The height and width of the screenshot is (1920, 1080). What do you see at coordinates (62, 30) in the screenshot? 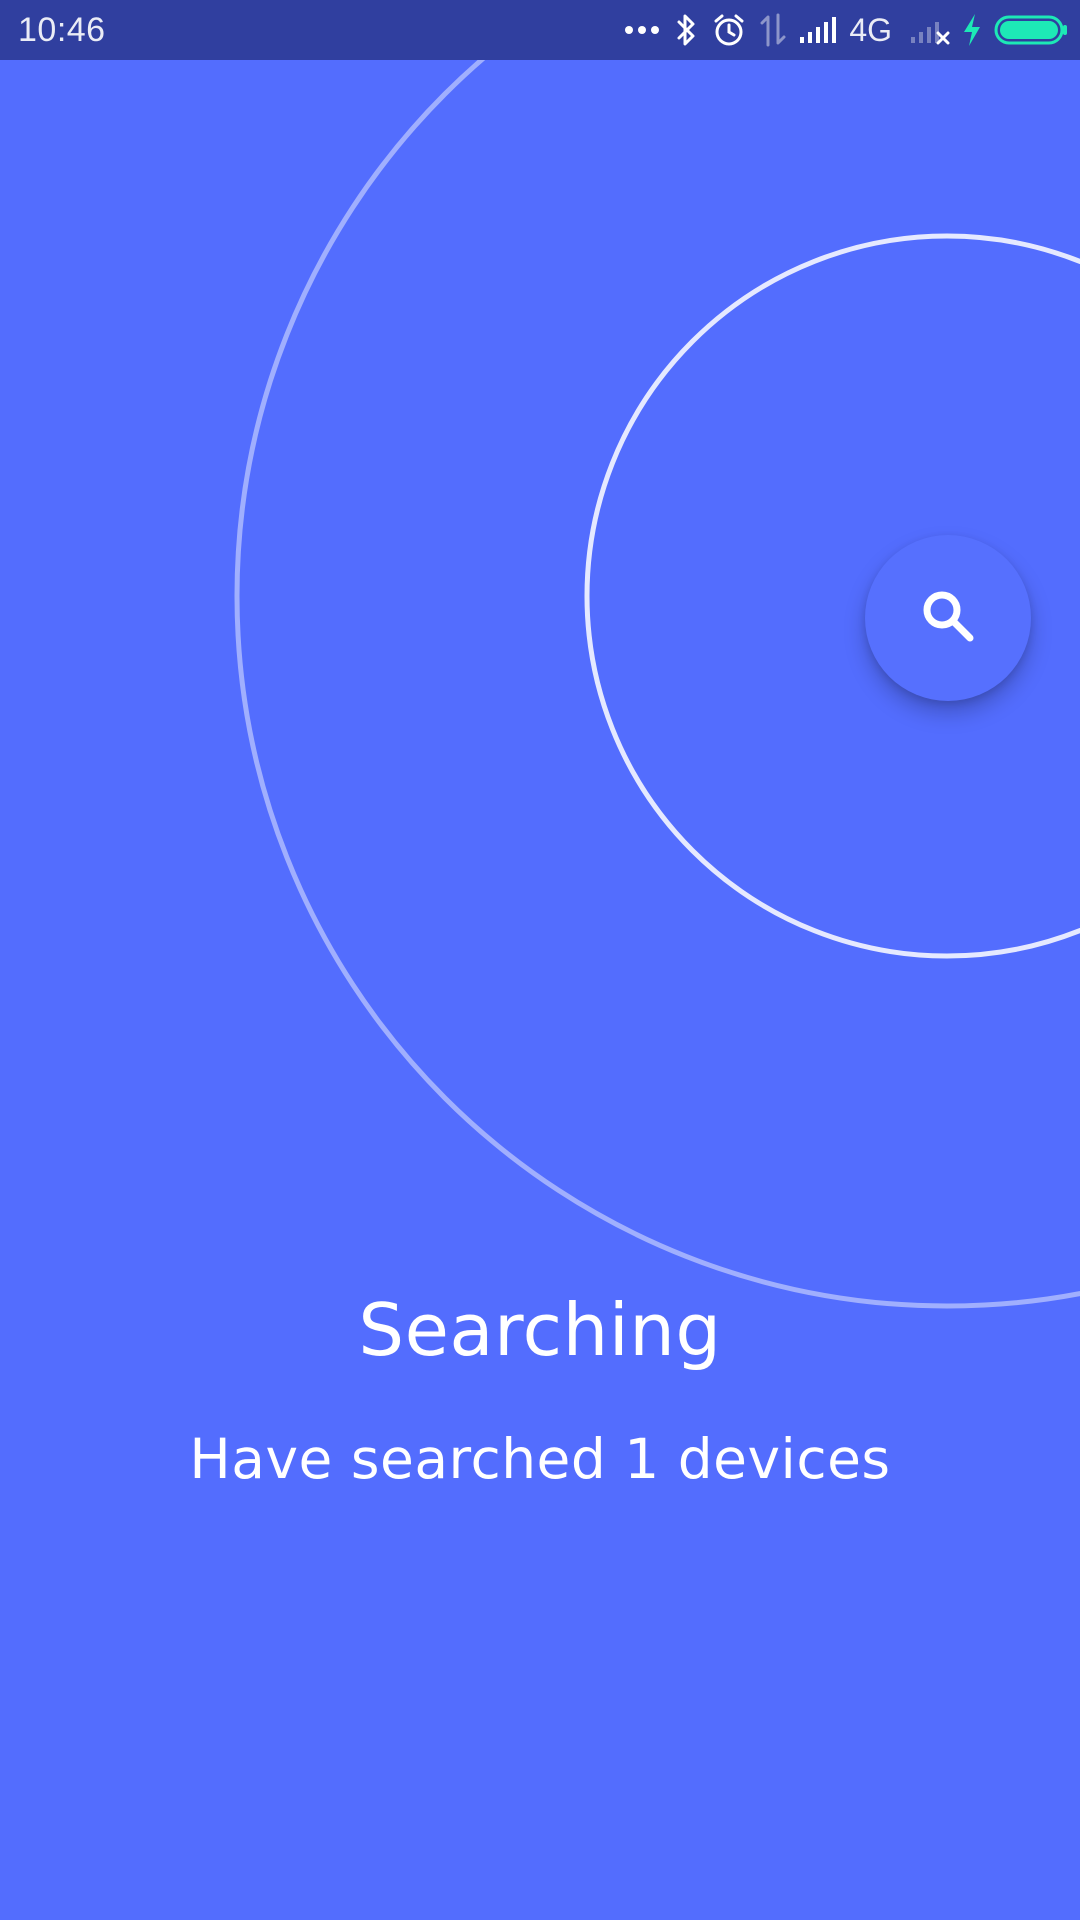
I see `status-time: 10:46` at bounding box center [62, 30].